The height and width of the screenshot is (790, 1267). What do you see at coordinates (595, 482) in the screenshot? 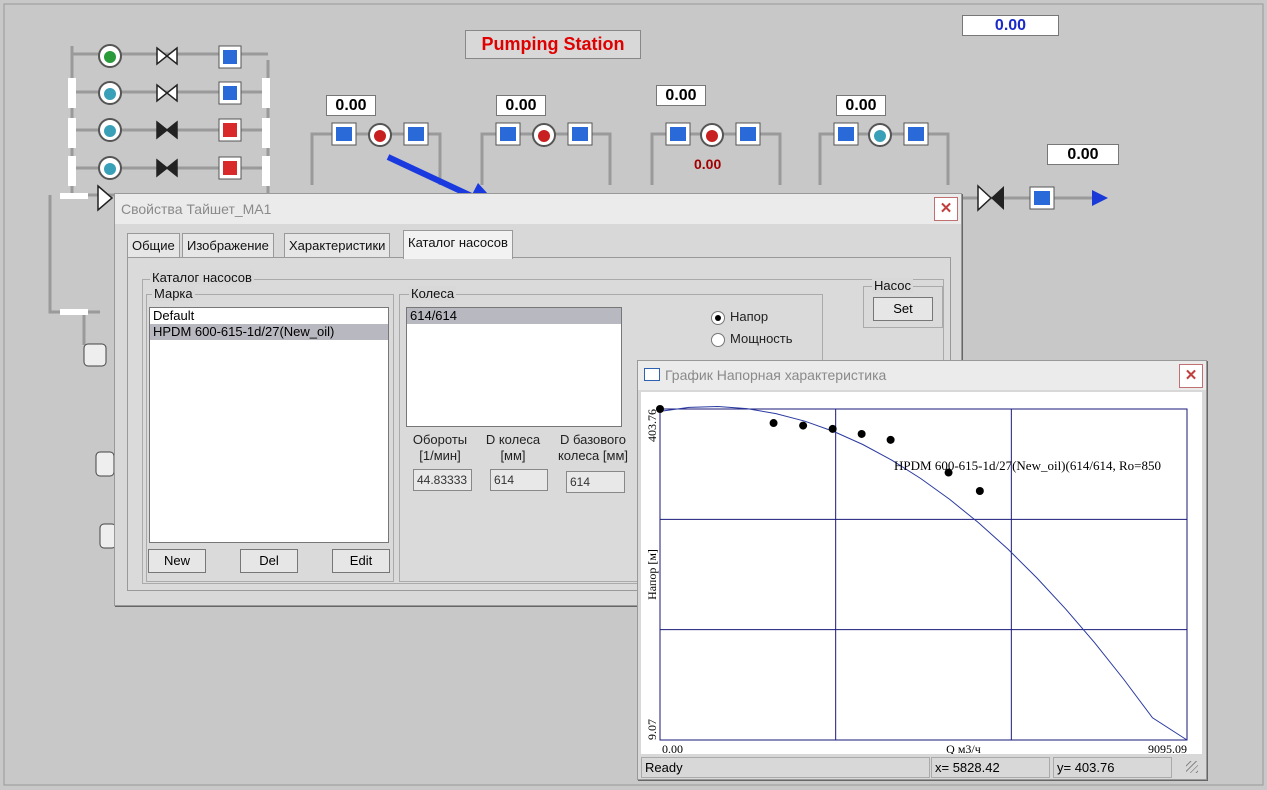
I see `dbase-field: 614` at bounding box center [595, 482].